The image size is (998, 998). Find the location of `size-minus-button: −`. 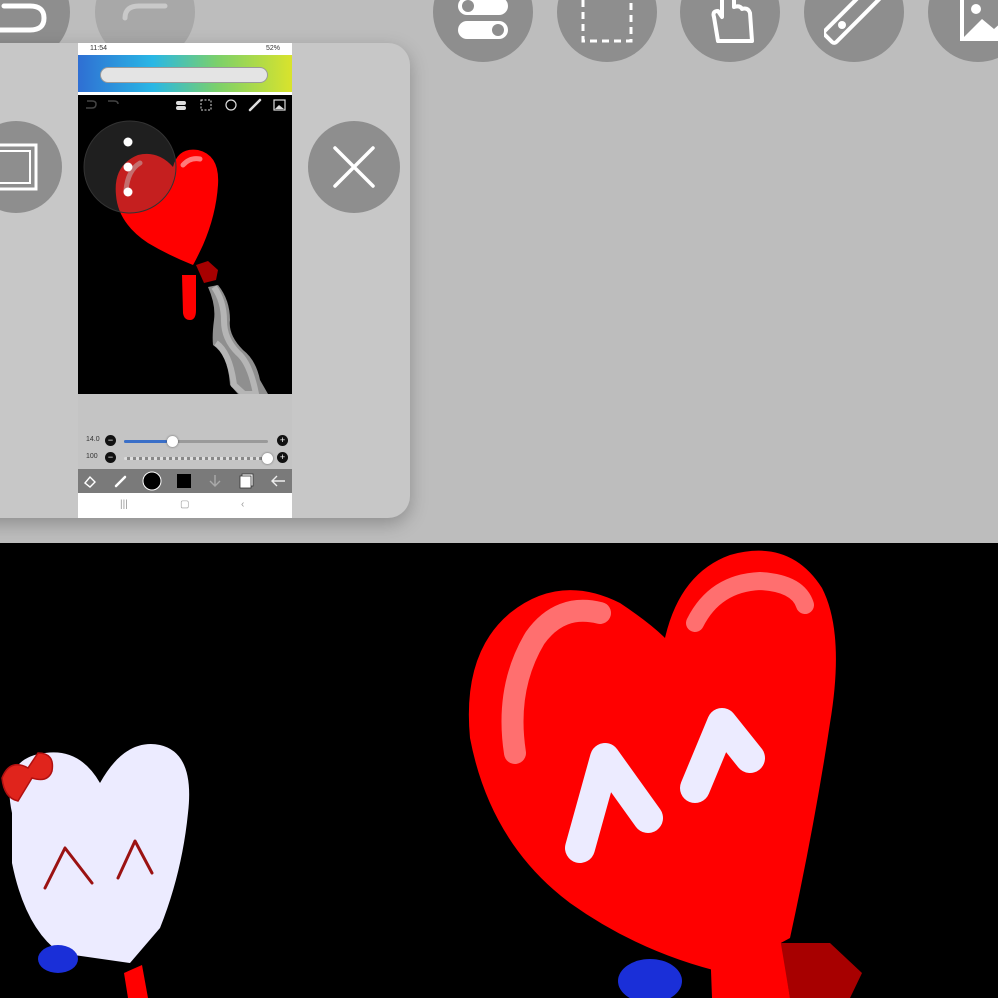

size-minus-button: − is located at coordinates (110, 440).